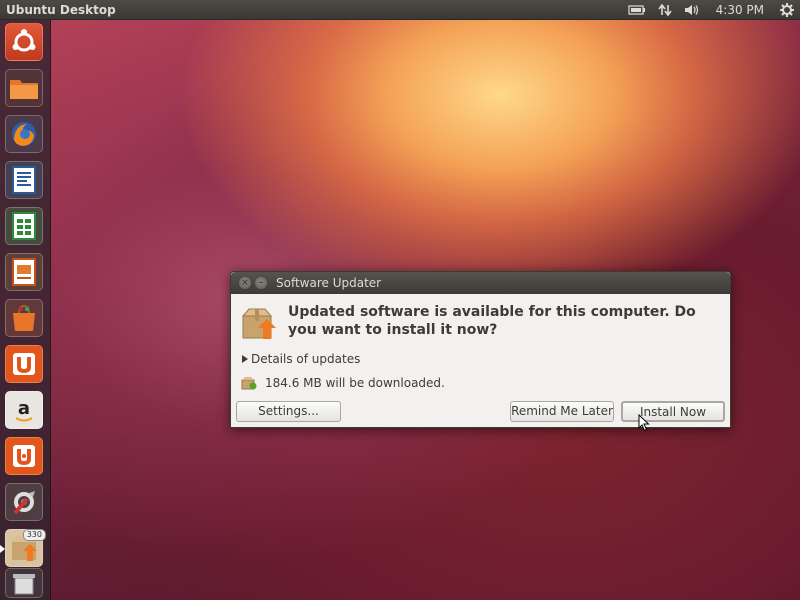 The image size is (800, 600). What do you see at coordinates (562, 411) in the screenshot?
I see `remind-me-later-button: Remind Me Later` at bounding box center [562, 411].